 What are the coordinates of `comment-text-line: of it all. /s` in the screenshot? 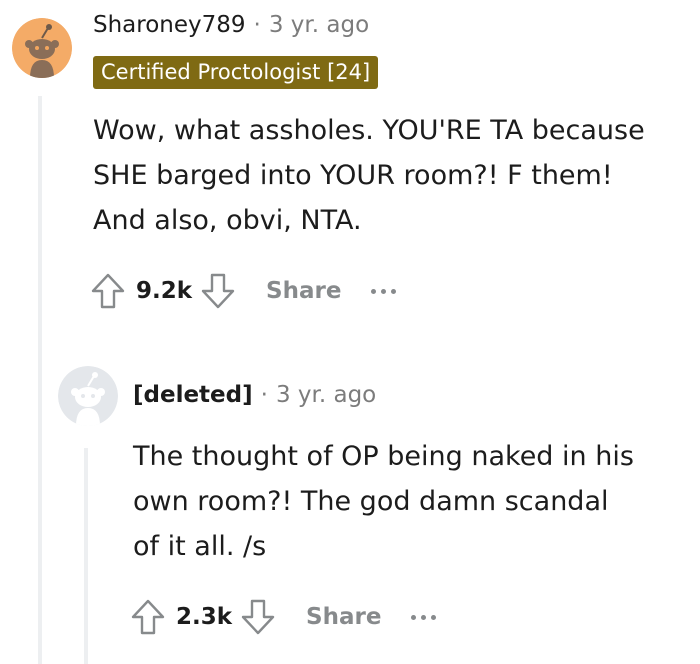 It's located at (200, 546).